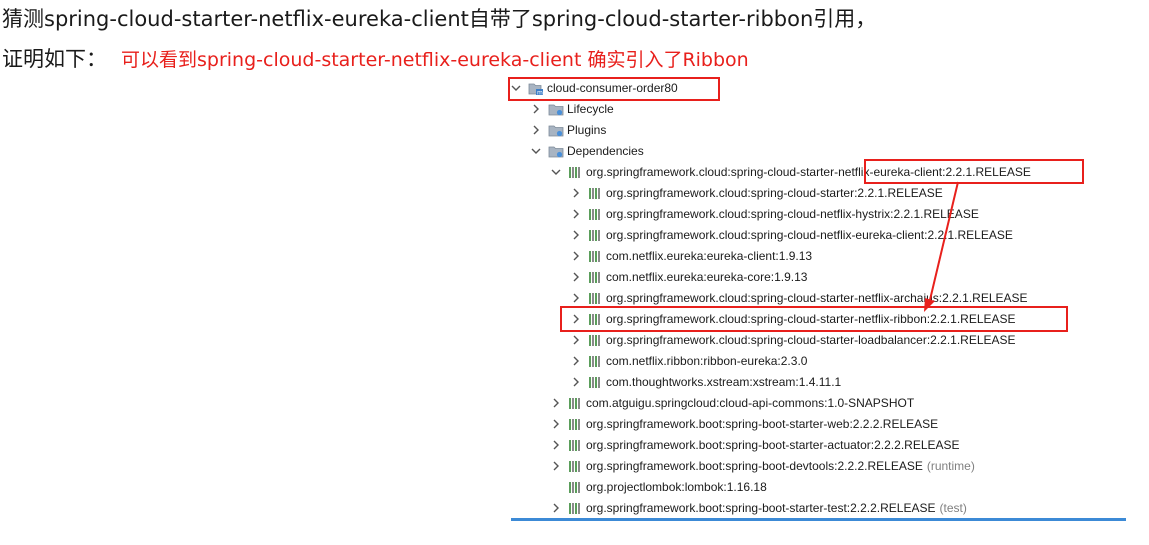 This screenshot has width=1149, height=545. Describe the element at coordinates (536, 88) in the screenshot. I see `maven-project-icon: m` at that location.